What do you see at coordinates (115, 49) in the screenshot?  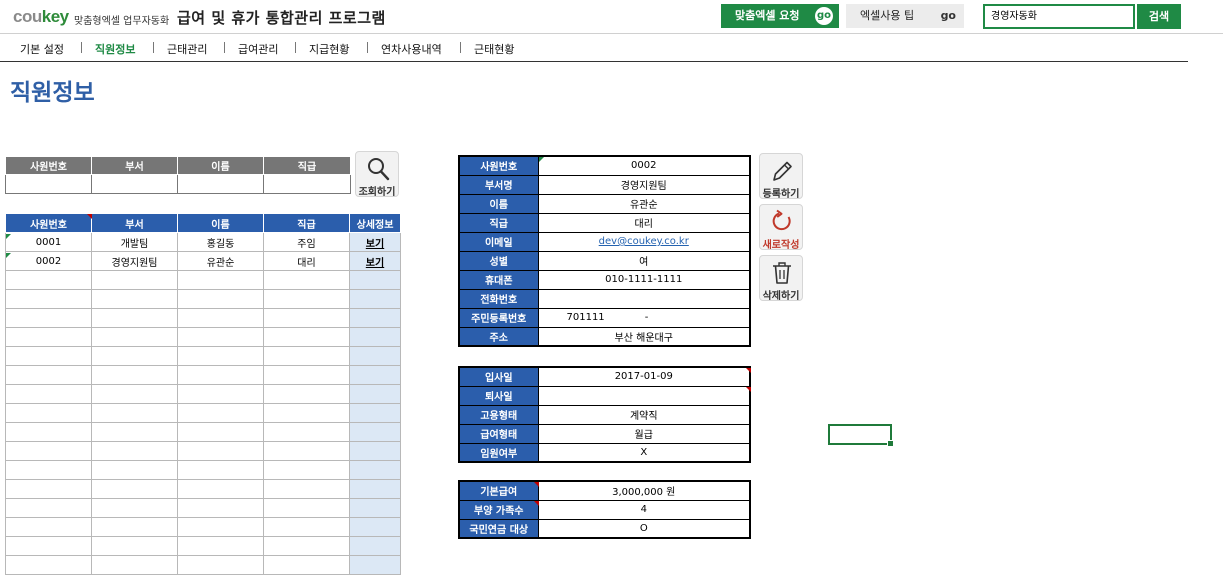 I see `menu-employee-info: 직원정보` at bounding box center [115, 49].